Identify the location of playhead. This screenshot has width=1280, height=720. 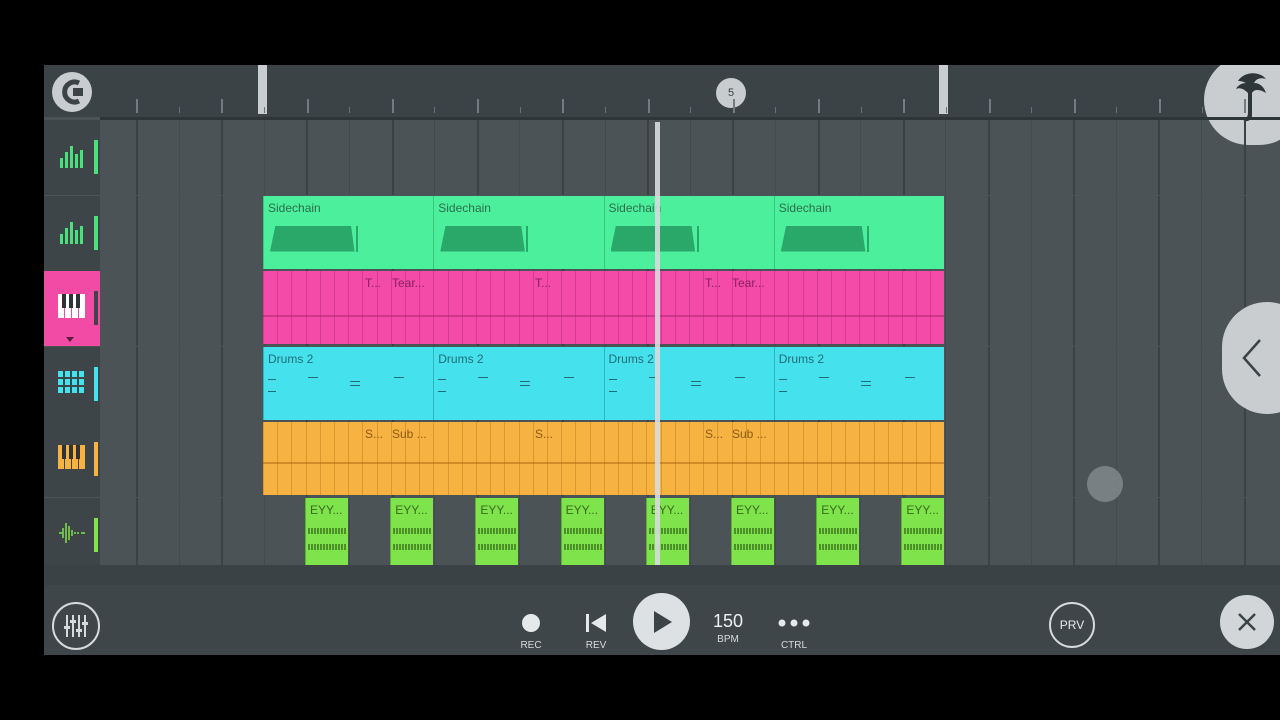
(657, 344).